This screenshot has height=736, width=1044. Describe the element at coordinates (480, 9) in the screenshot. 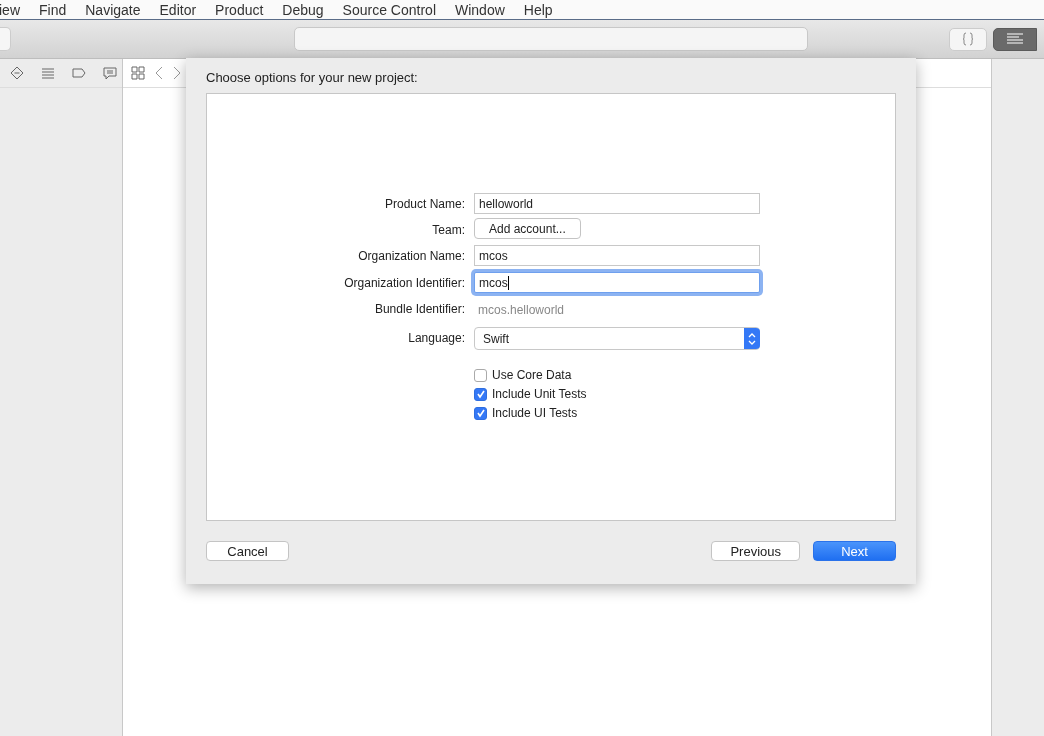

I see `menu-item: Window` at that location.